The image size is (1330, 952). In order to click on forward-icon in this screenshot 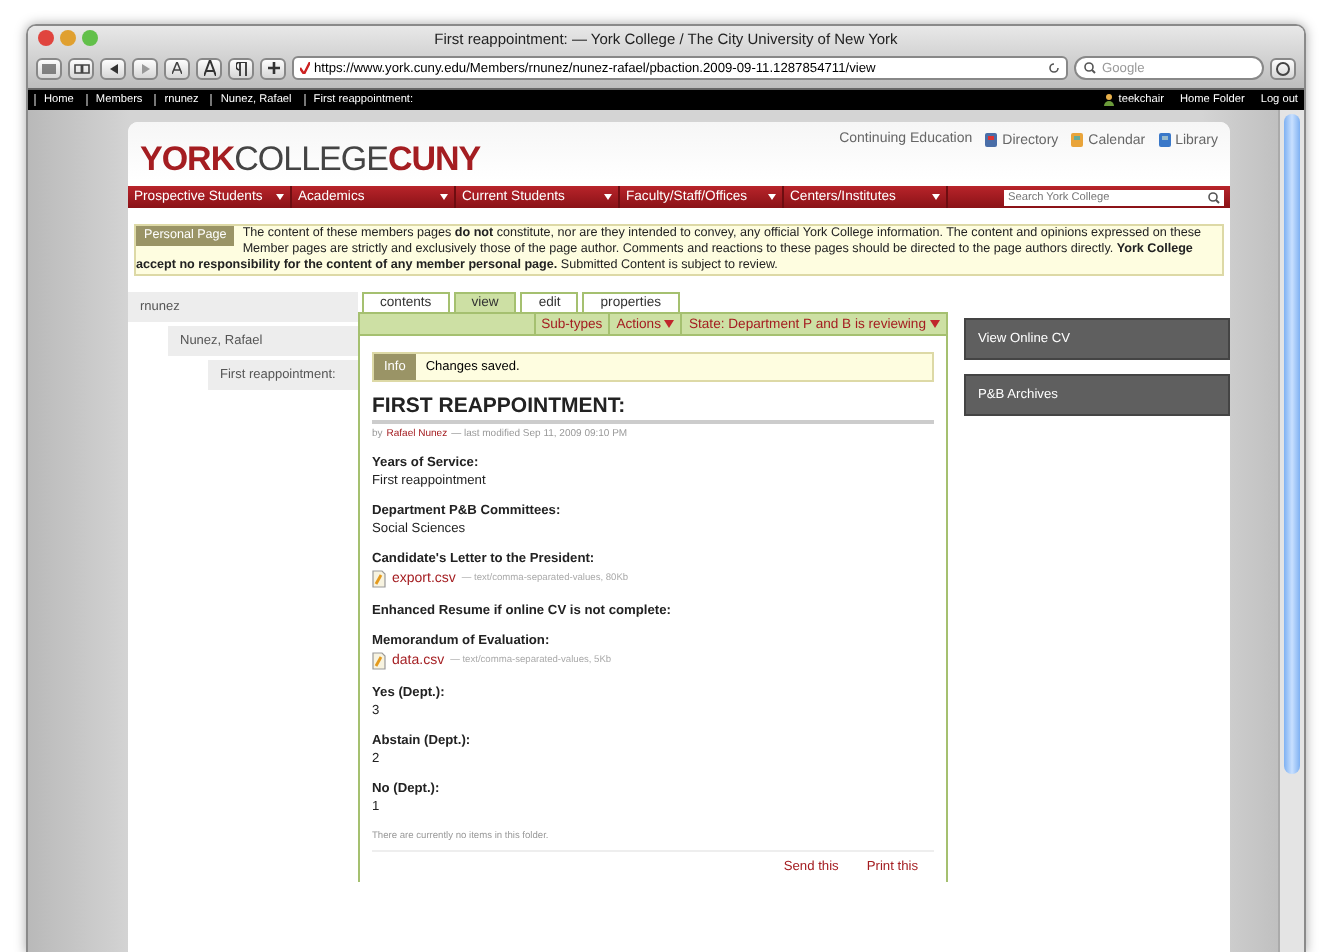, I will do `click(145, 68)`.